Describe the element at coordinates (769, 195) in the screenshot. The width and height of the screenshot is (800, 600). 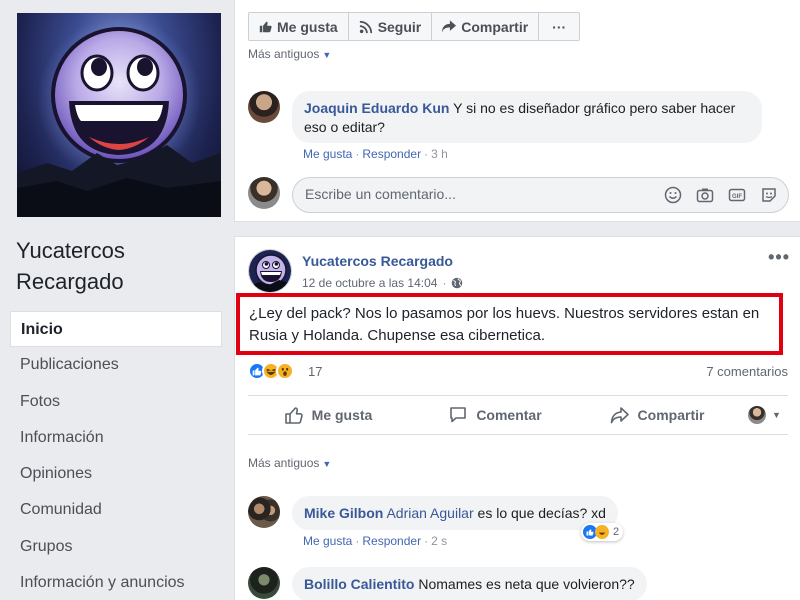
I see `sticker-icon` at that location.